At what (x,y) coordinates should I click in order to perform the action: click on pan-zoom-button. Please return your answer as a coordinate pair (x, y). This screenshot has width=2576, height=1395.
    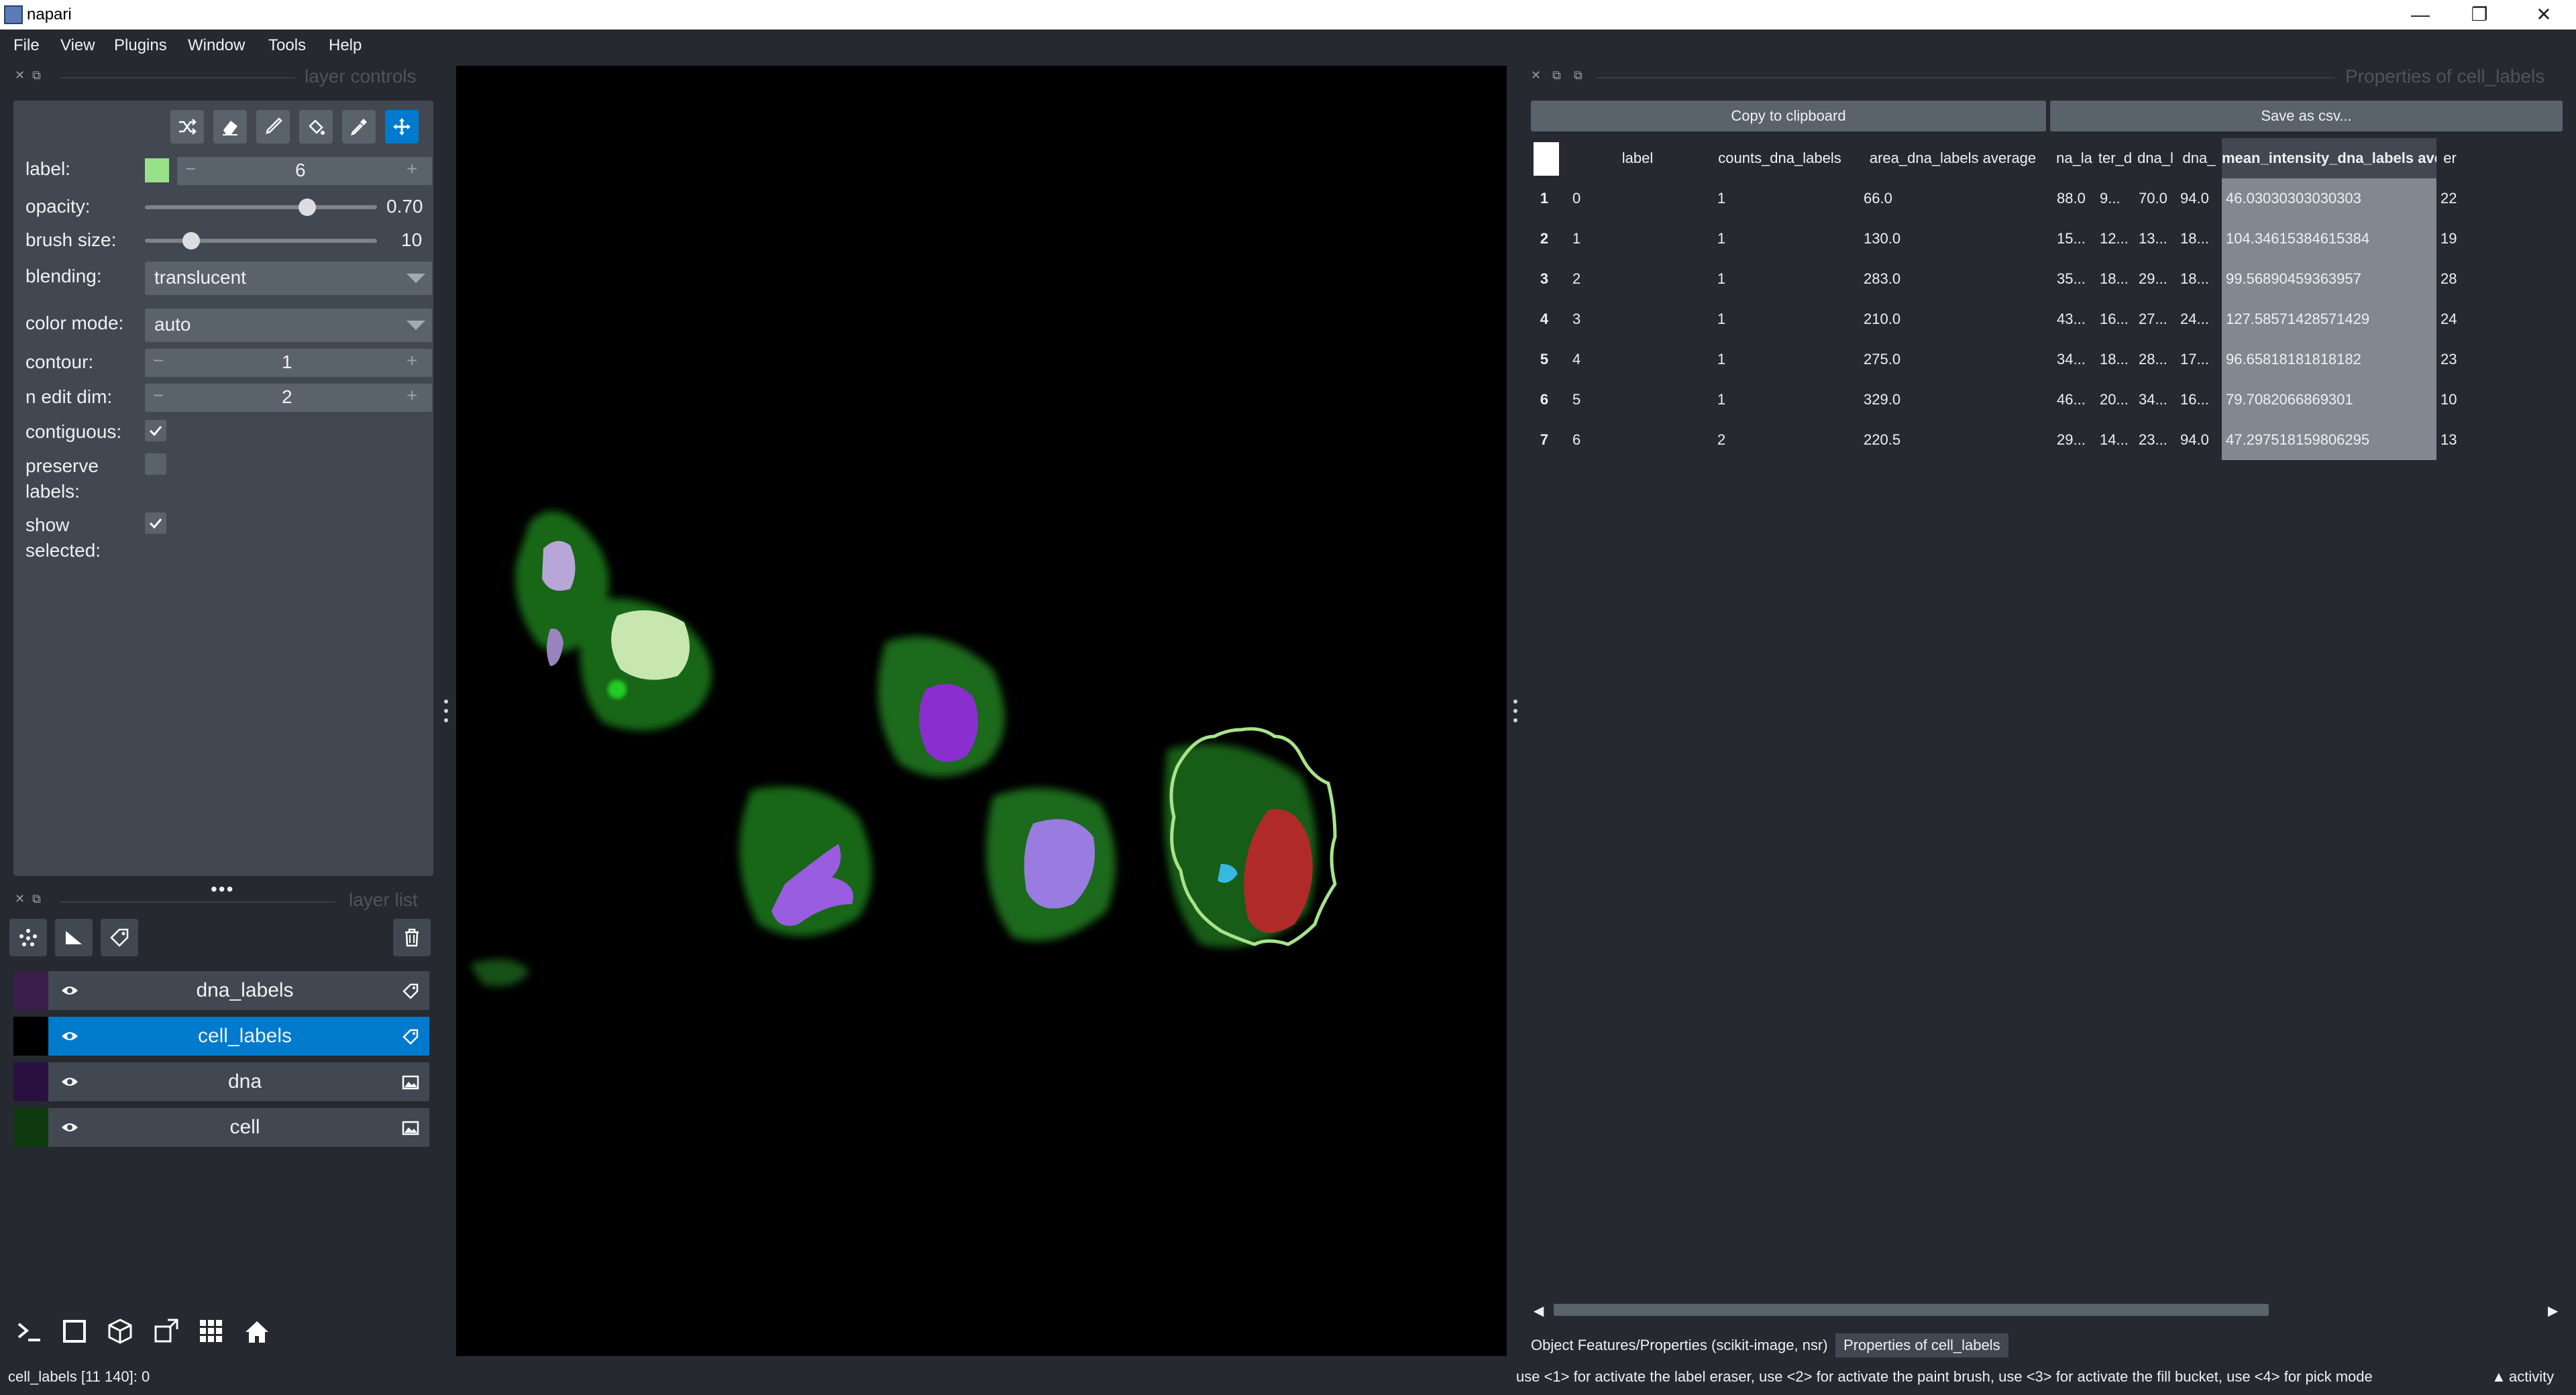
    Looking at the image, I should click on (402, 127).